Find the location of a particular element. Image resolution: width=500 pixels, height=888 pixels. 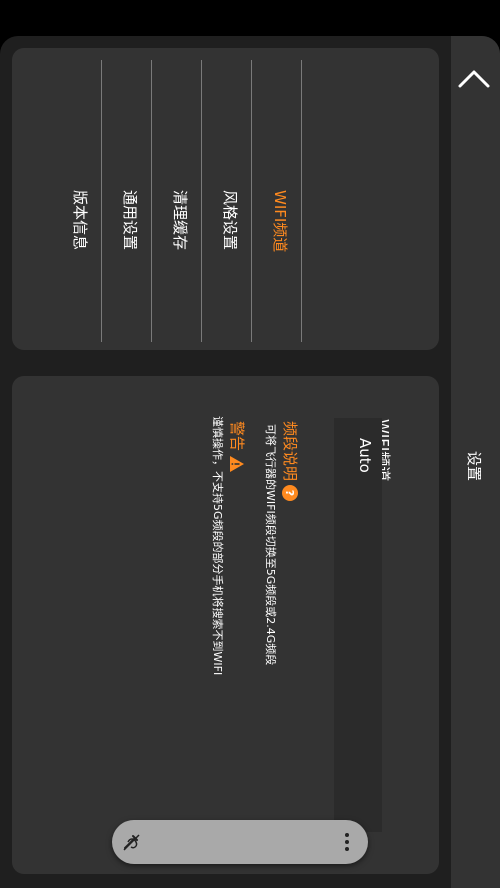

band-info-heading: 频段说明 ? is located at coordinates (290, 461).